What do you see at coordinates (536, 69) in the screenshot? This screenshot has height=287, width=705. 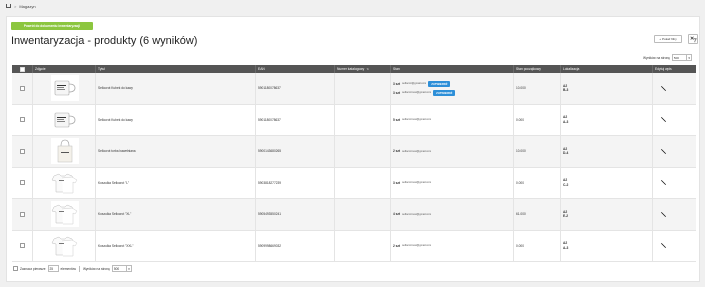 I see `col-initial: Stan początkowy` at bounding box center [536, 69].